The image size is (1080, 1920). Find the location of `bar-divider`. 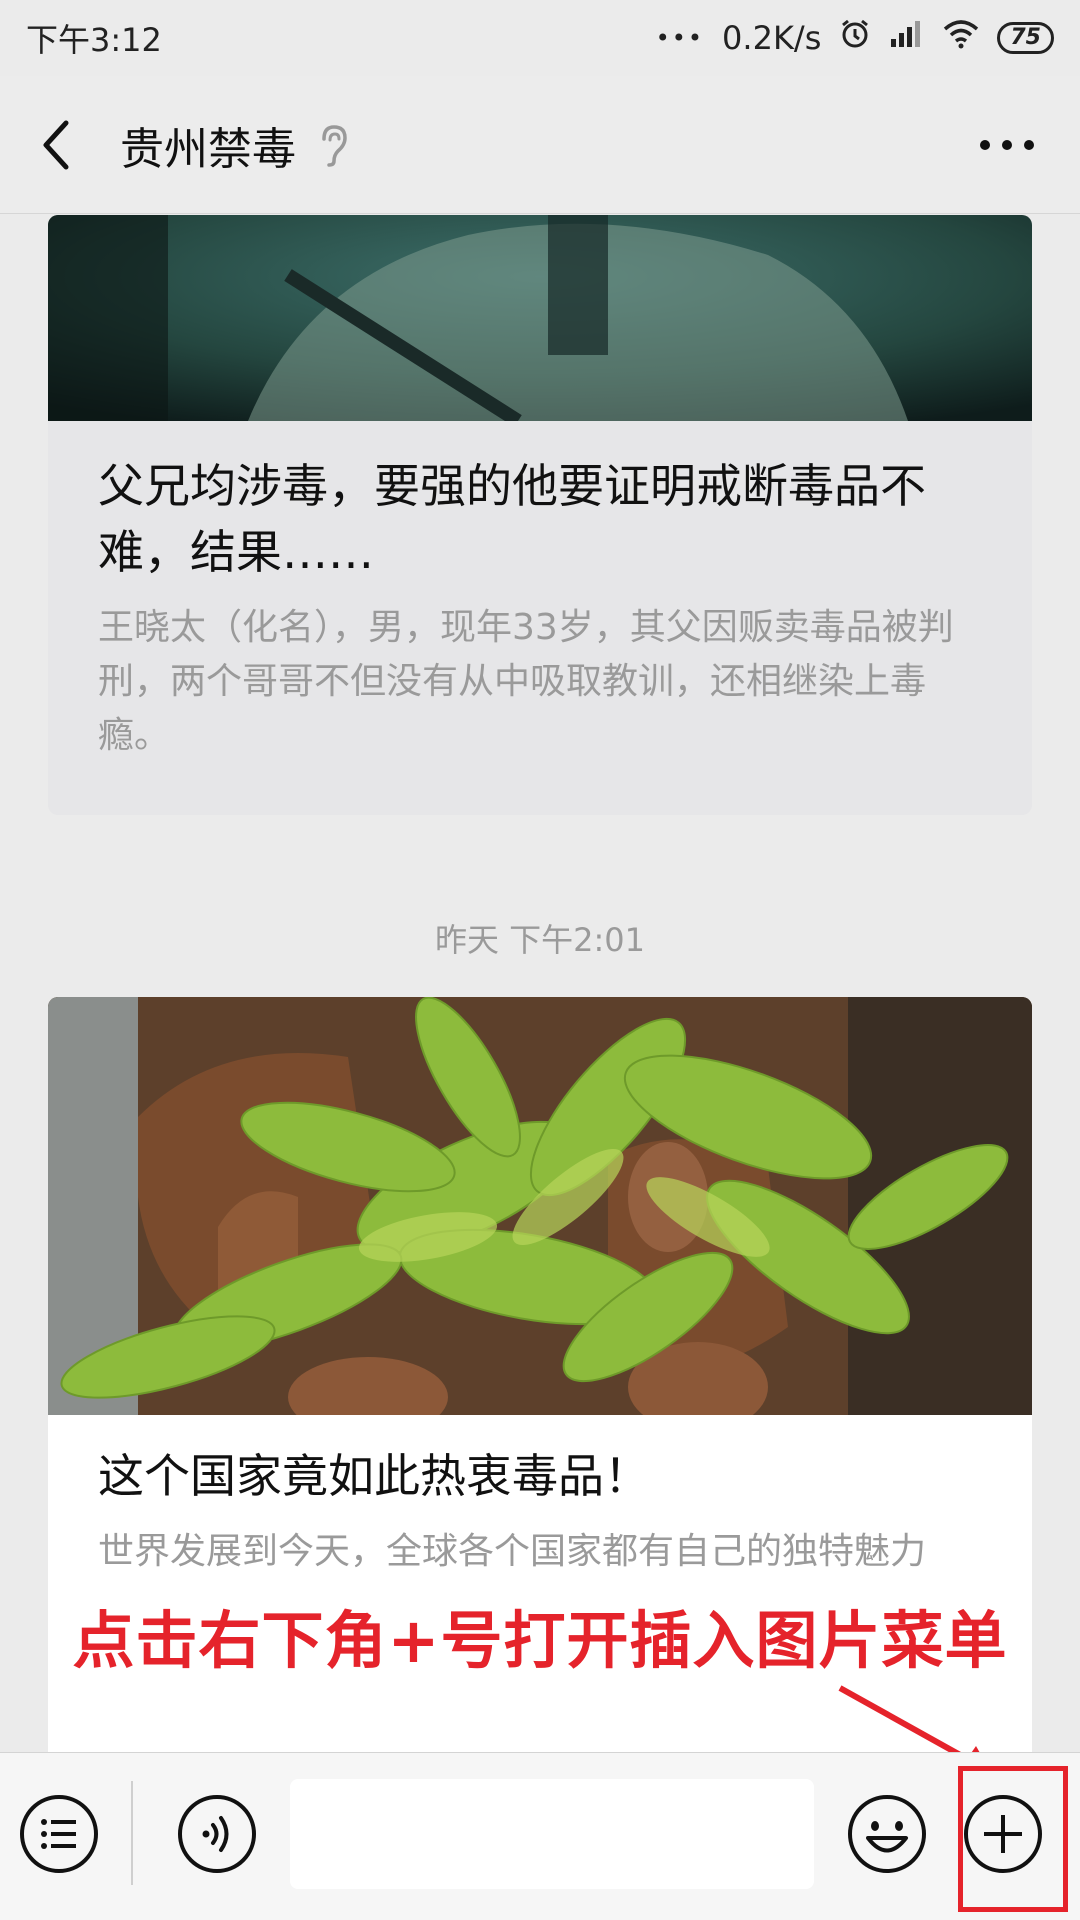

bar-divider is located at coordinates (132, 1833).